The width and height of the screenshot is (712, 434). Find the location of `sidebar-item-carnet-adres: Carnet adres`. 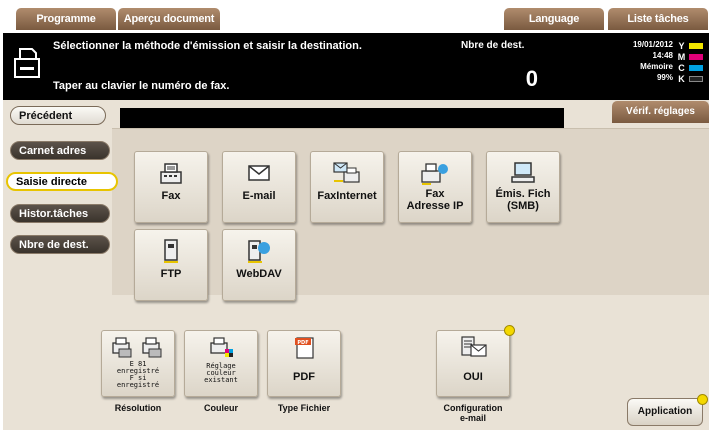

sidebar-item-carnet-adres: Carnet adres is located at coordinates (60, 150).